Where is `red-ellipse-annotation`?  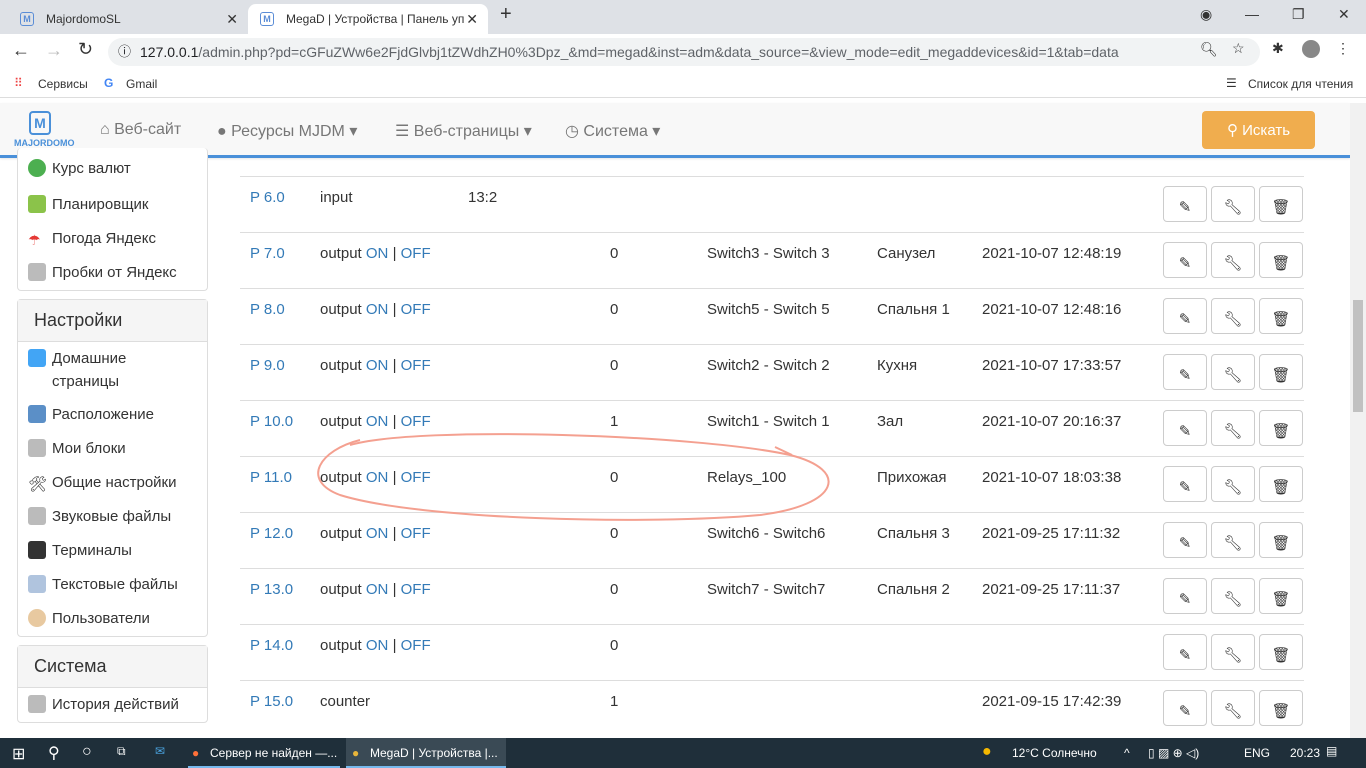 red-ellipse-annotation is located at coordinates (573, 477).